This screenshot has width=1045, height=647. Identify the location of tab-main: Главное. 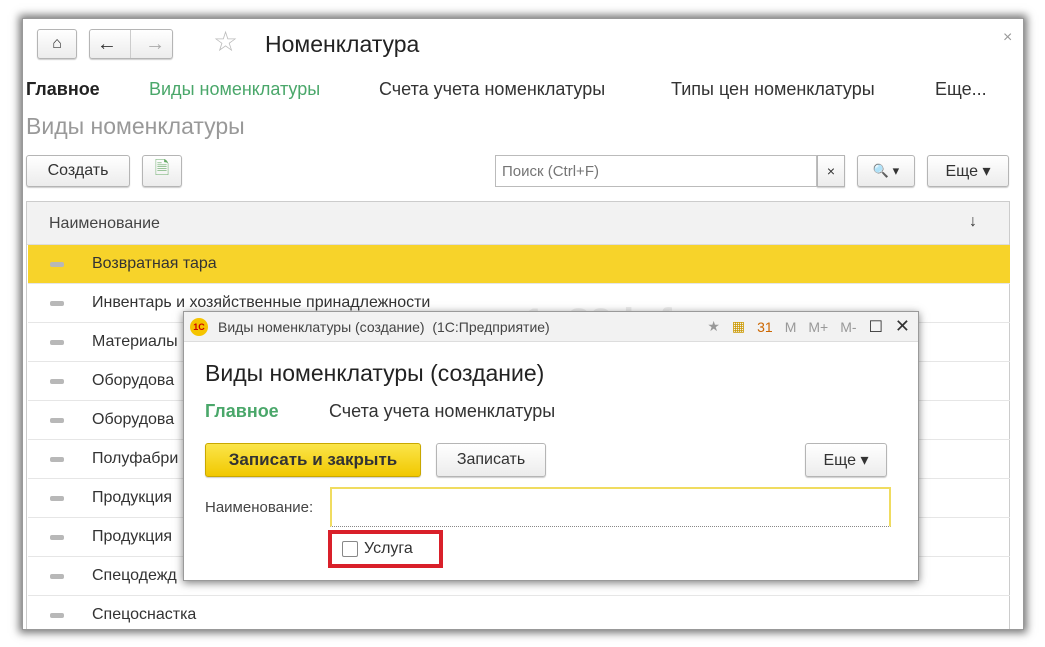
(63, 89).